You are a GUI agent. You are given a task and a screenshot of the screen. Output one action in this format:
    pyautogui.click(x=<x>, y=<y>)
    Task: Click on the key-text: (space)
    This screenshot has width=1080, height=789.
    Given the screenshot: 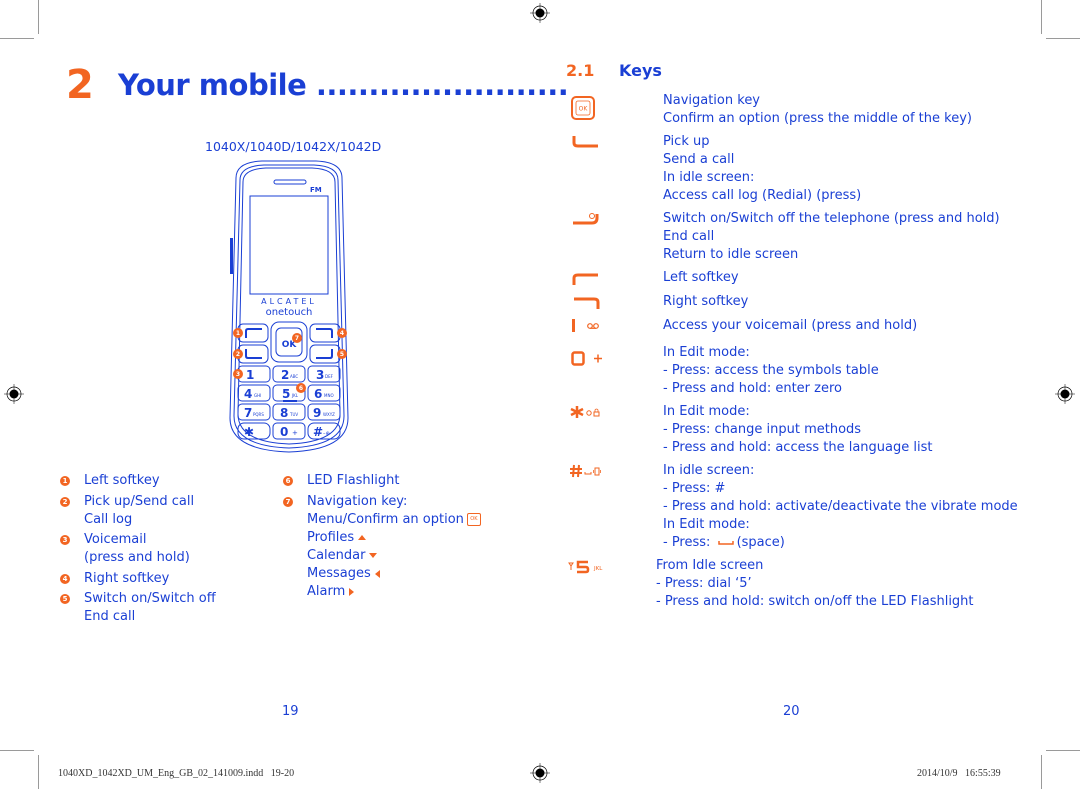 What is the action you would take?
    pyautogui.click(x=760, y=542)
    